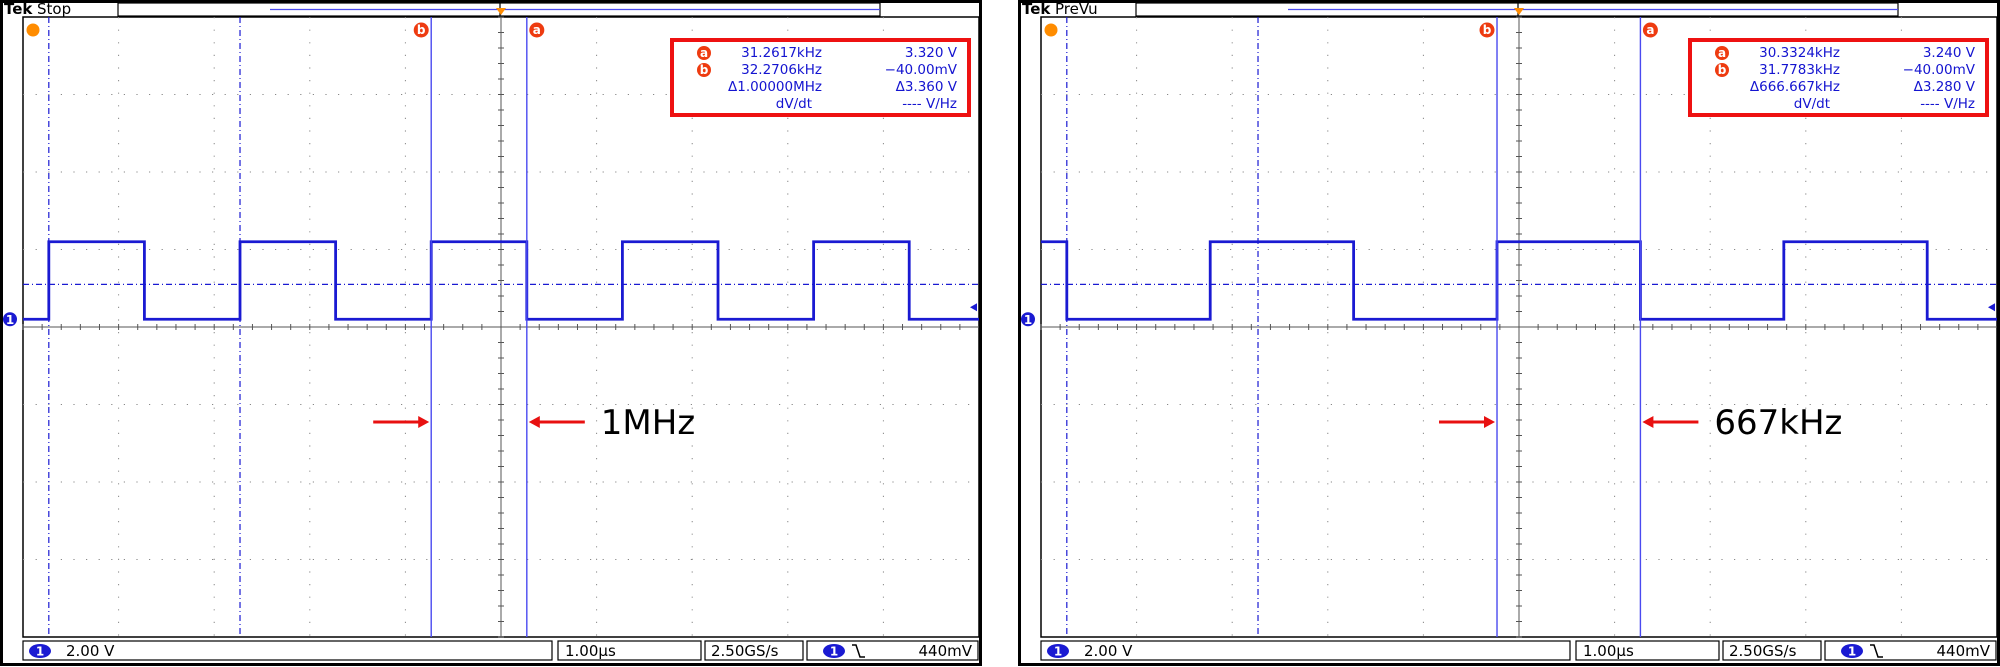 The width and height of the screenshot is (2000, 667). What do you see at coordinates (54, 9) in the screenshot?
I see `acquisition-status: Stop` at bounding box center [54, 9].